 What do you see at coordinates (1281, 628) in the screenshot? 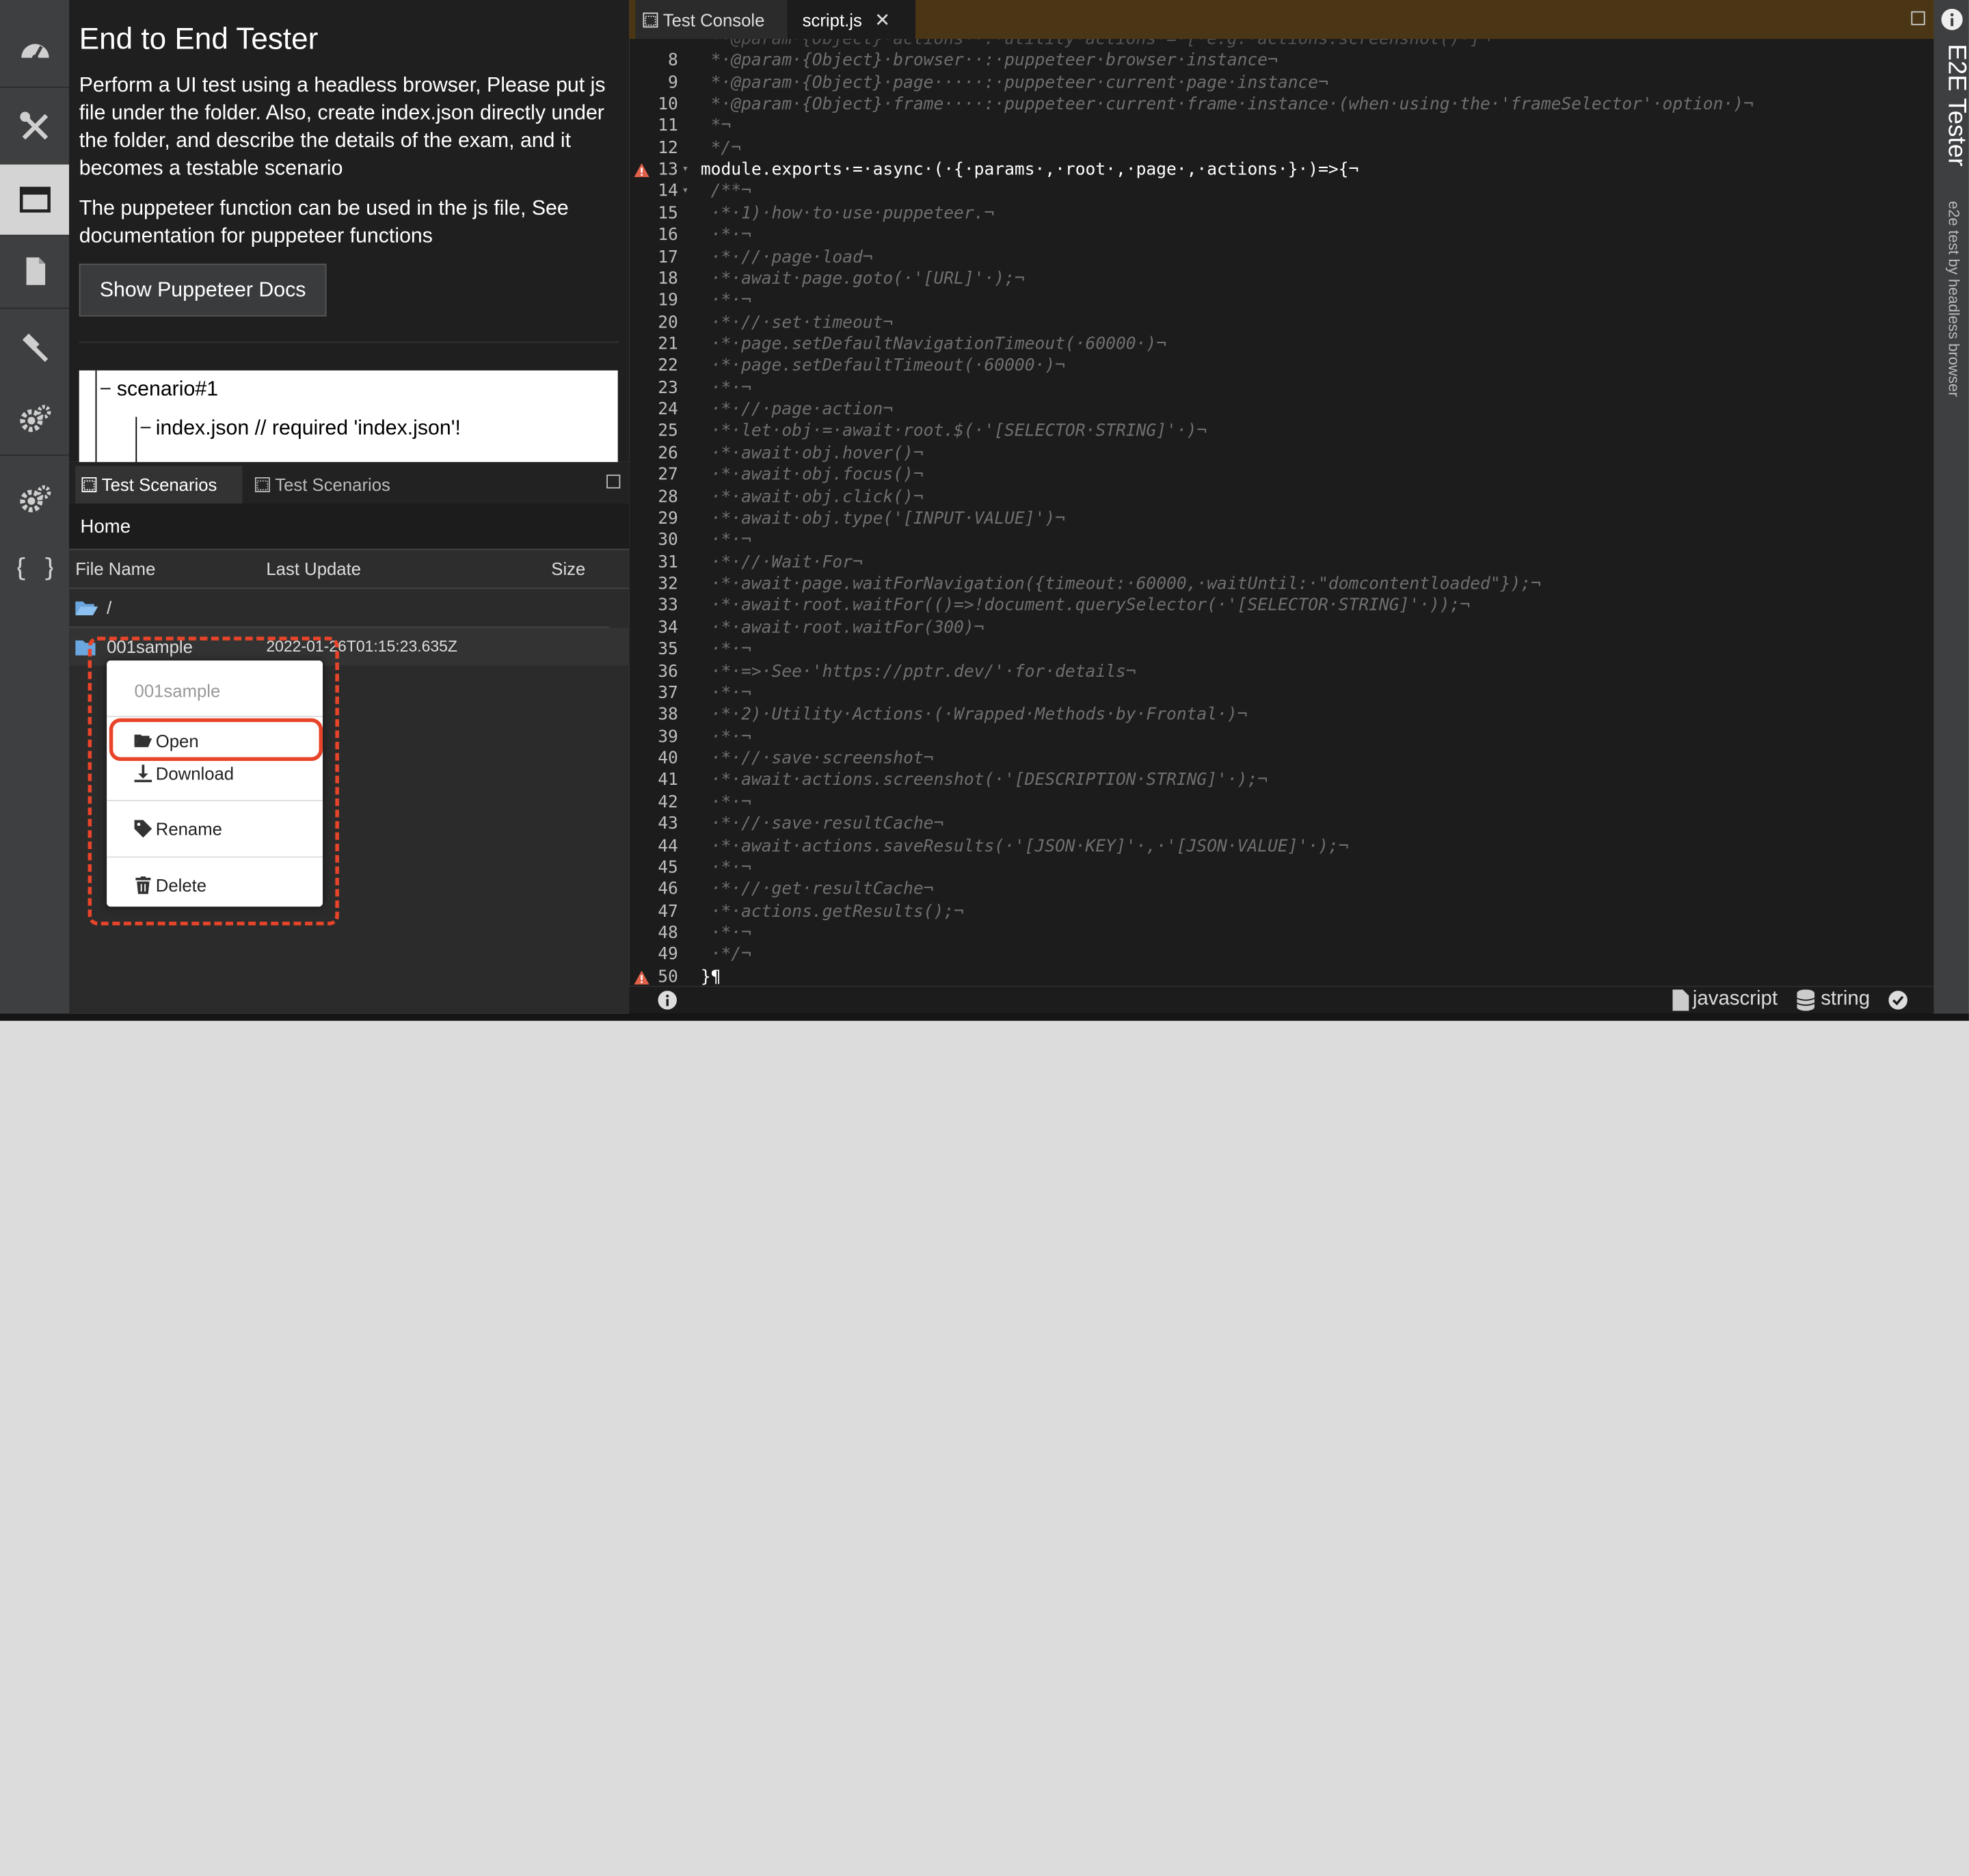
I see `code-line: 34 ·*·await·root.waitFor(300)¬` at bounding box center [1281, 628].